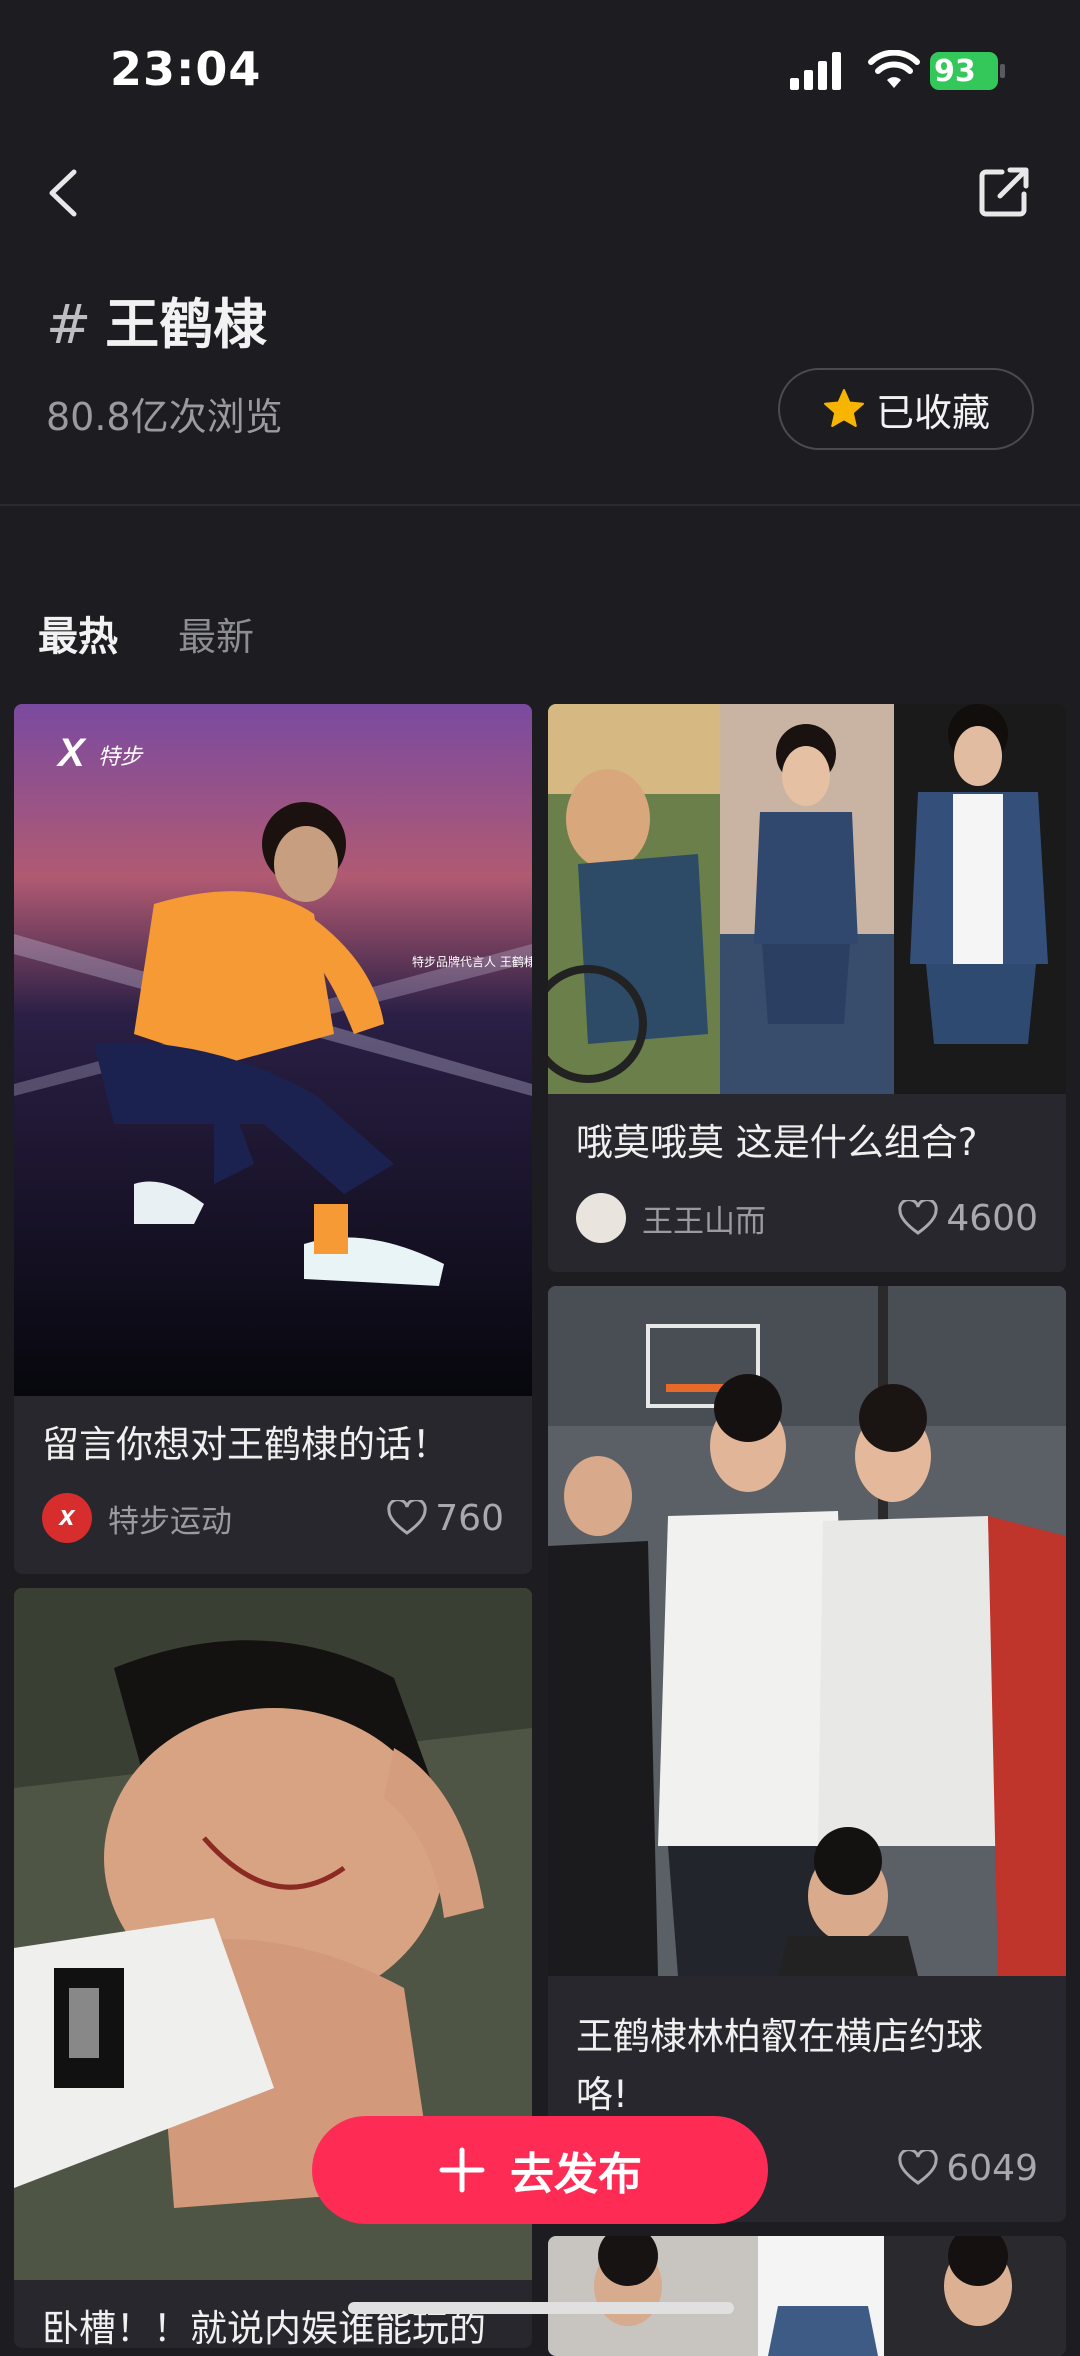 The width and height of the screenshot is (1080, 2356). I want to click on tab-newest: 最新, so click(216, 633).